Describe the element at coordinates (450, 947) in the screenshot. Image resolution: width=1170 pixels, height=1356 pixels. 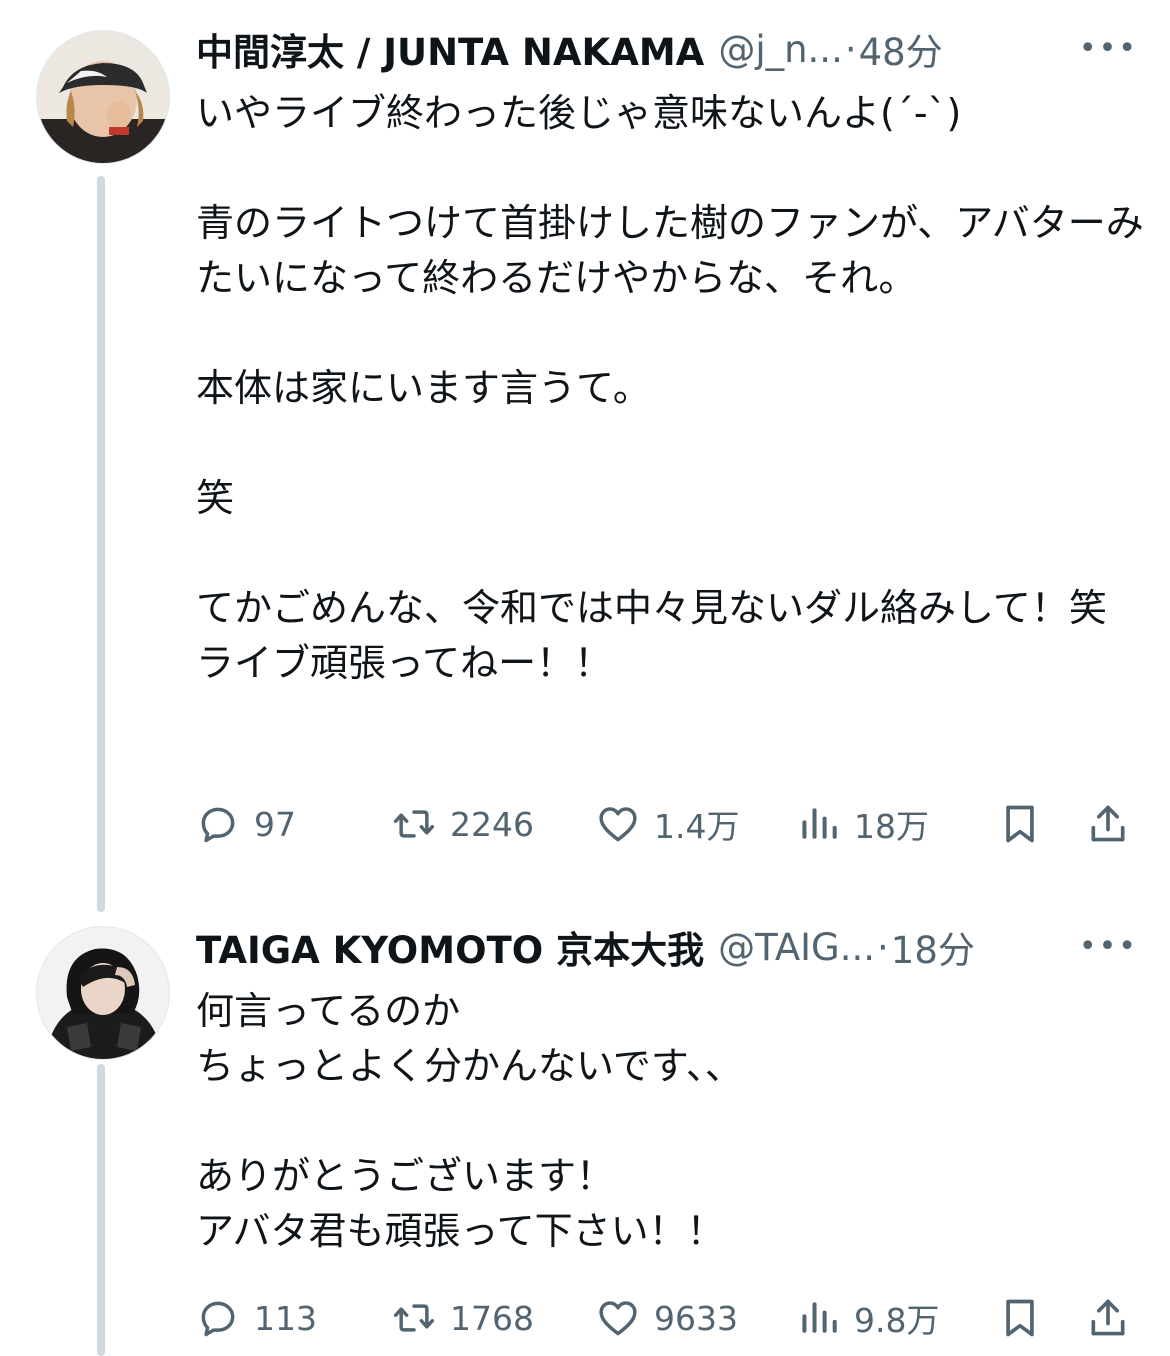
I see `display-name: TAIGA KYOMOTO 京本大我` at that location.